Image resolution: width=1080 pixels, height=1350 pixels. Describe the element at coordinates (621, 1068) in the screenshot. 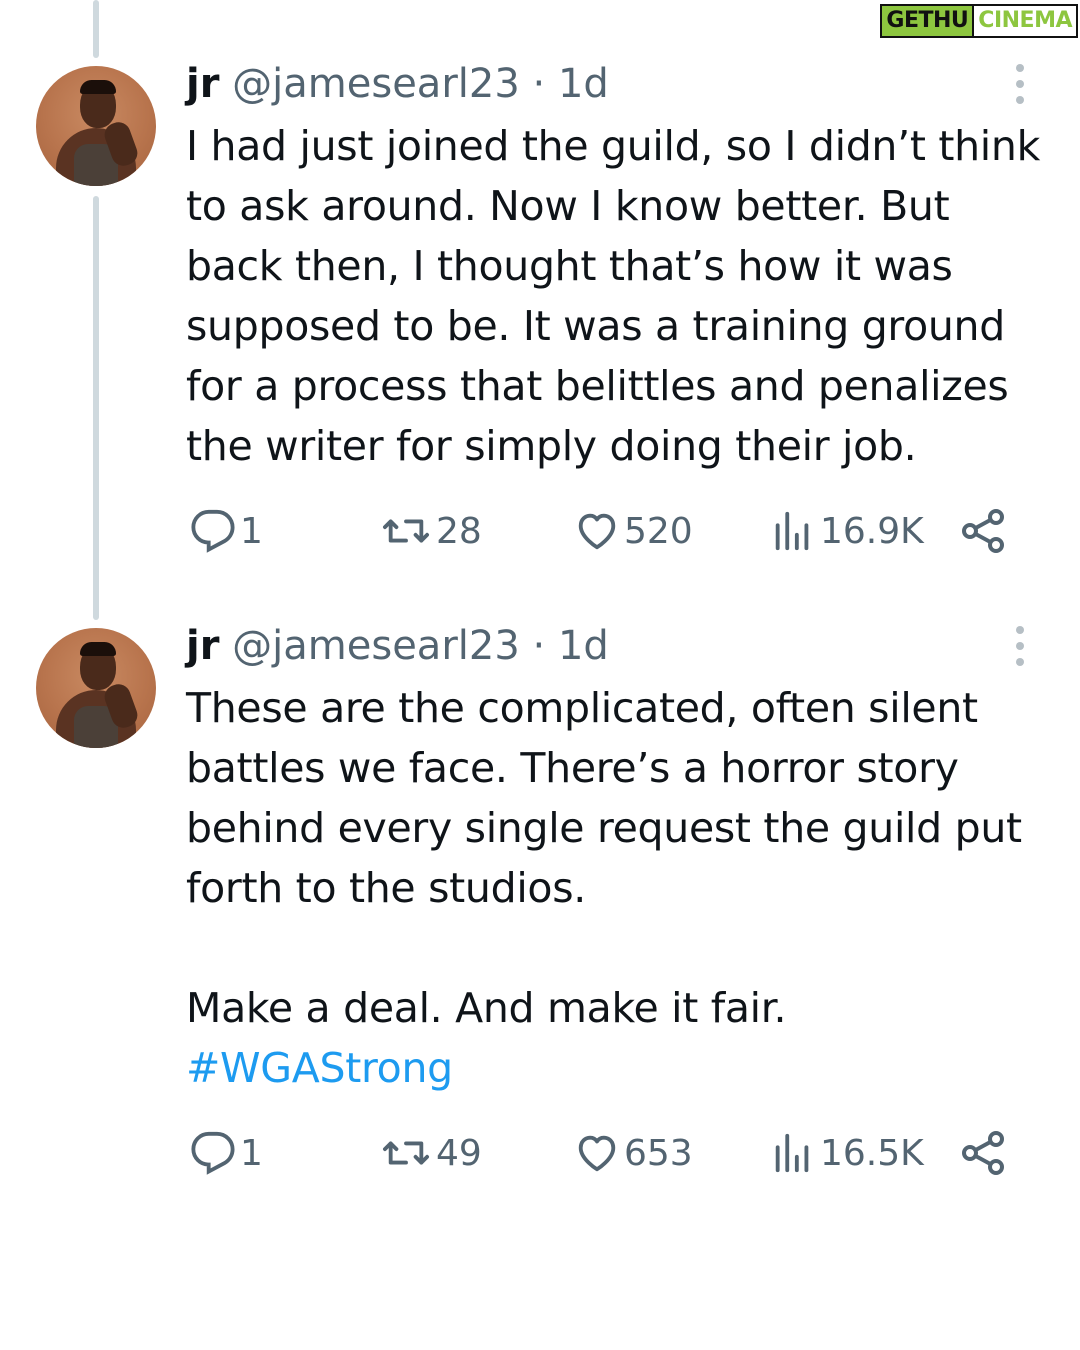

I see `hashtag-link: #WGAStrong` at that location.